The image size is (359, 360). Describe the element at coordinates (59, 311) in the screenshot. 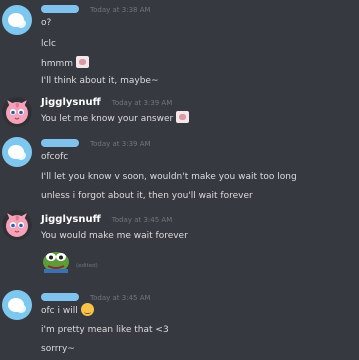

I see `message-text: ofc i will` at that location.